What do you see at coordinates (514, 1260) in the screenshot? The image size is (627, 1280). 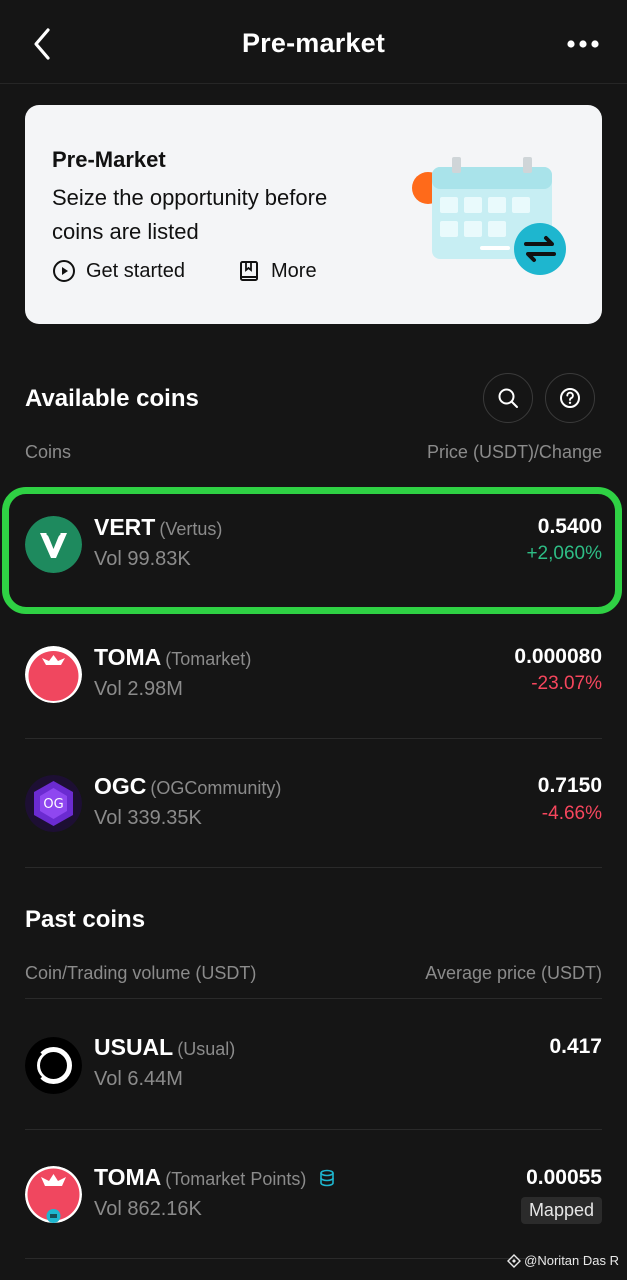 I see `binance-diamond-icon` at bounding box center [514, 1260].